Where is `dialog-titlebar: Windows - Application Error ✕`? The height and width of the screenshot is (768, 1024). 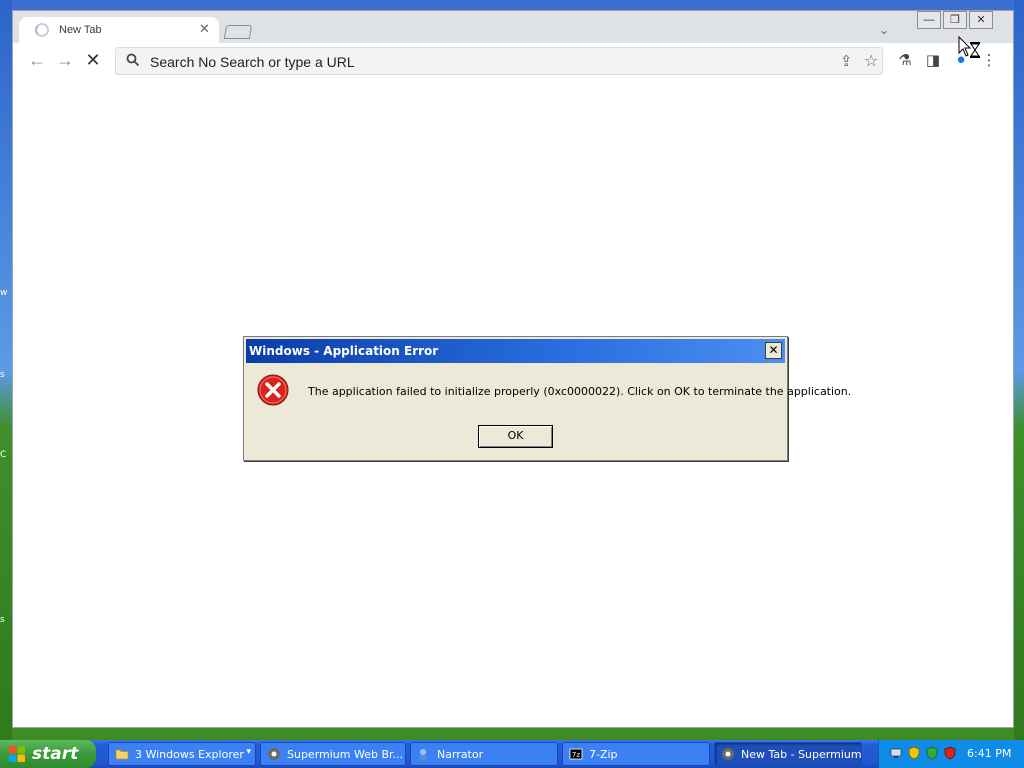
dialog-titlebar: Windows - Application Error ✕ is located at coordinates (515, 351).